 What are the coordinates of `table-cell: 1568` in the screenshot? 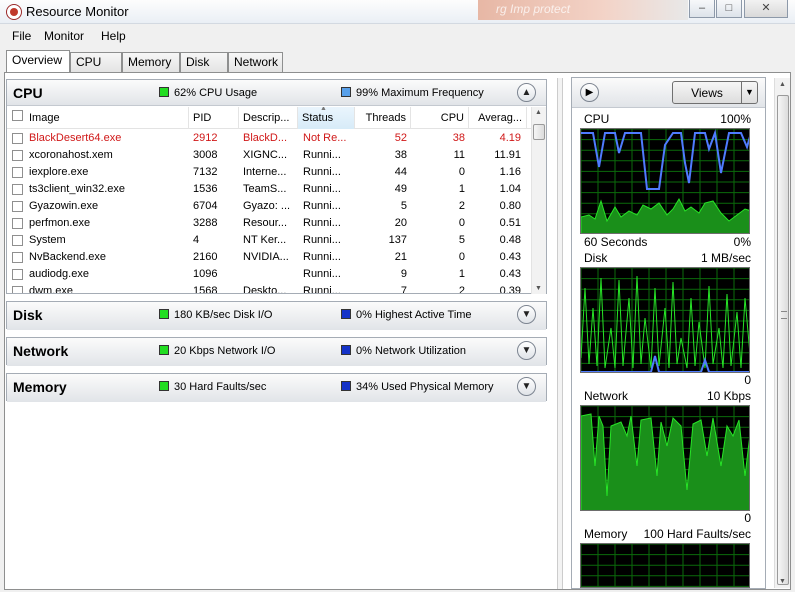 It's located at (205, 289).